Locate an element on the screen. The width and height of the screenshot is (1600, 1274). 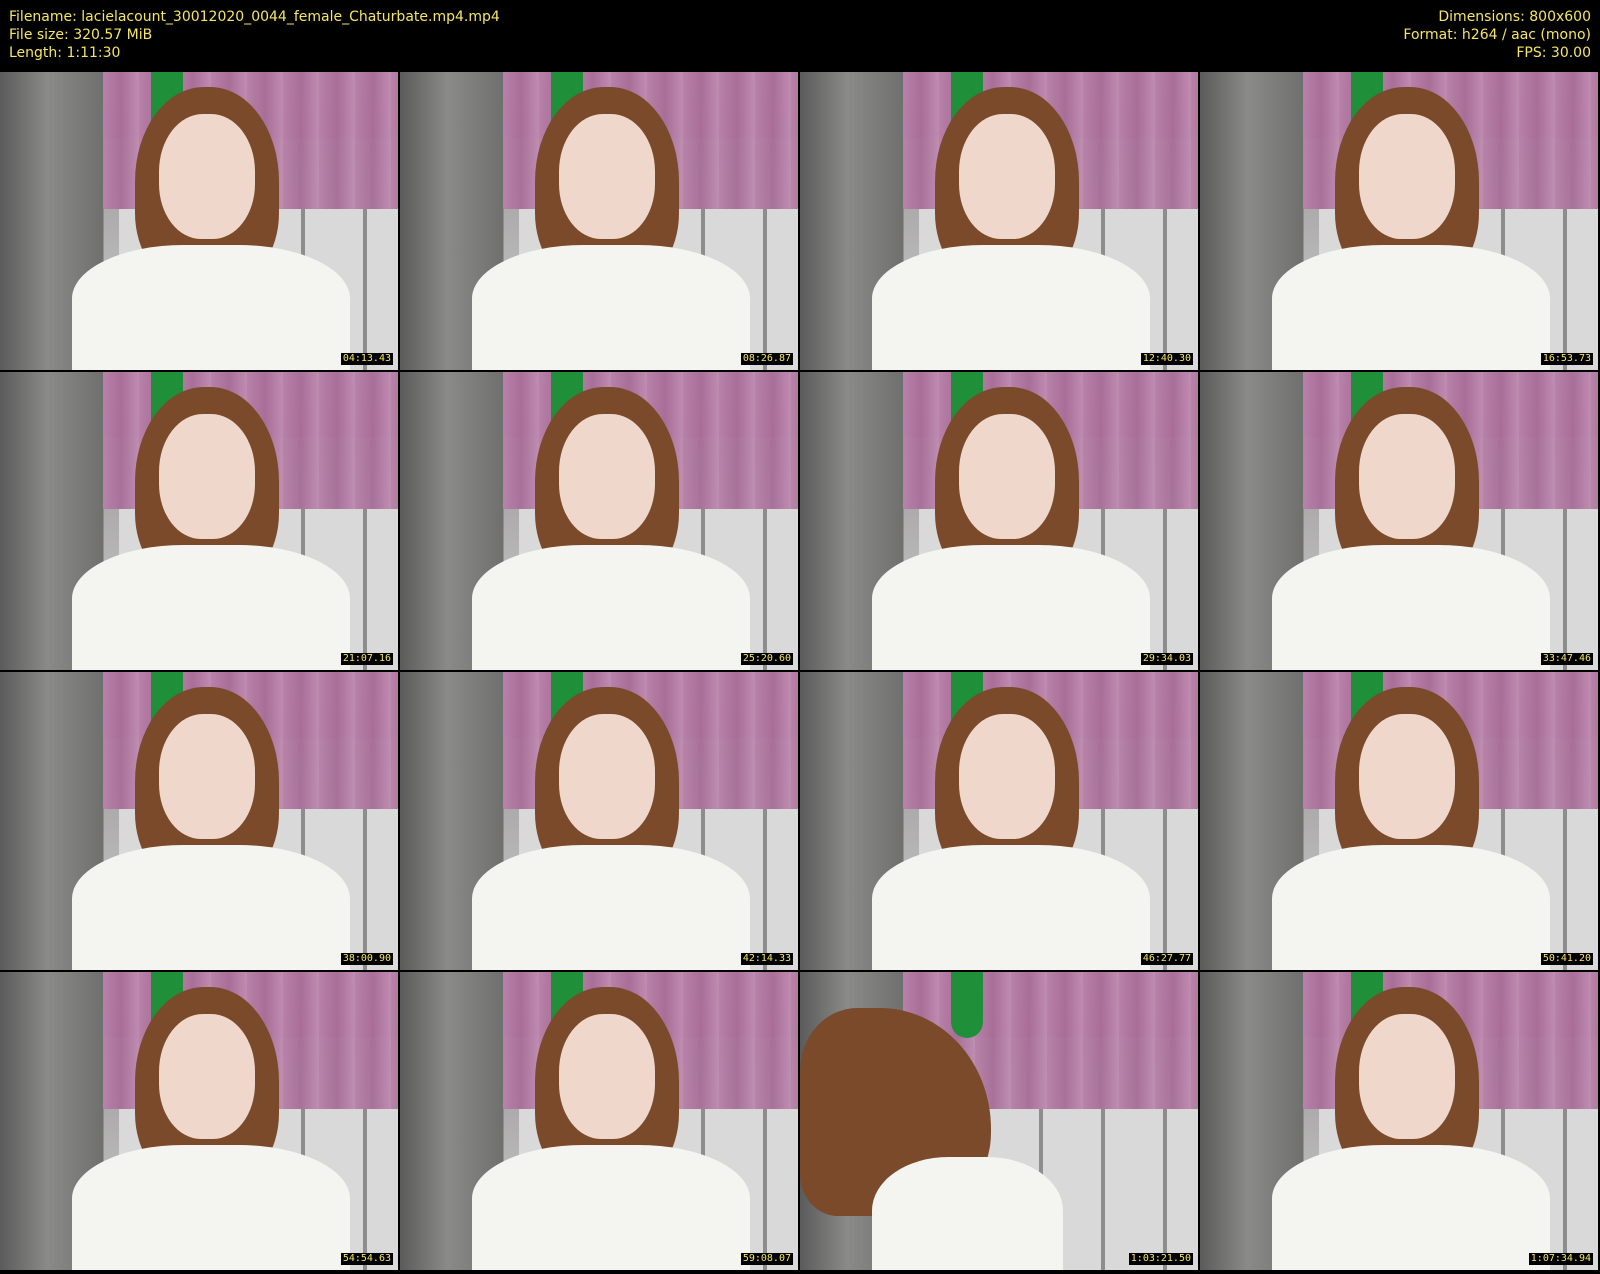
timestamp-label: 12:40.30 is located at coordinates (1166, 359).